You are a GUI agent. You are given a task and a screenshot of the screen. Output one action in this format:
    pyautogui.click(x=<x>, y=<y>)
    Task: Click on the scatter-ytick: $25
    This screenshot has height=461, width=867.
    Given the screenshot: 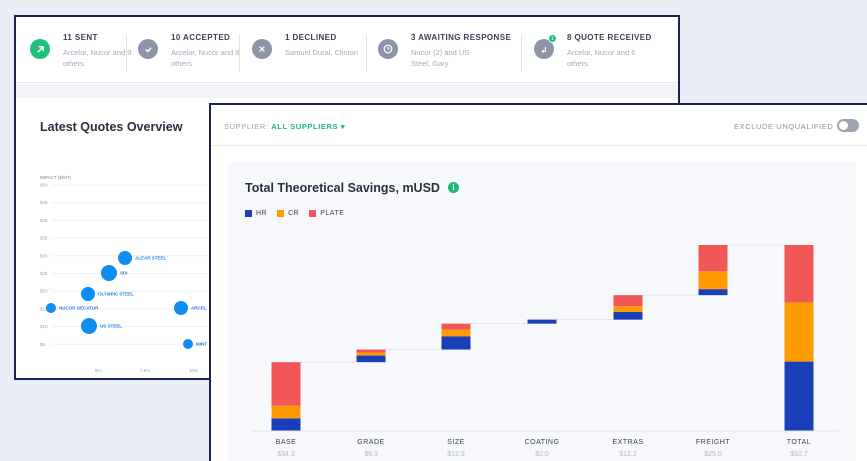 What is the action you would take?
    pyautogui.click(x=44, y=273)
    